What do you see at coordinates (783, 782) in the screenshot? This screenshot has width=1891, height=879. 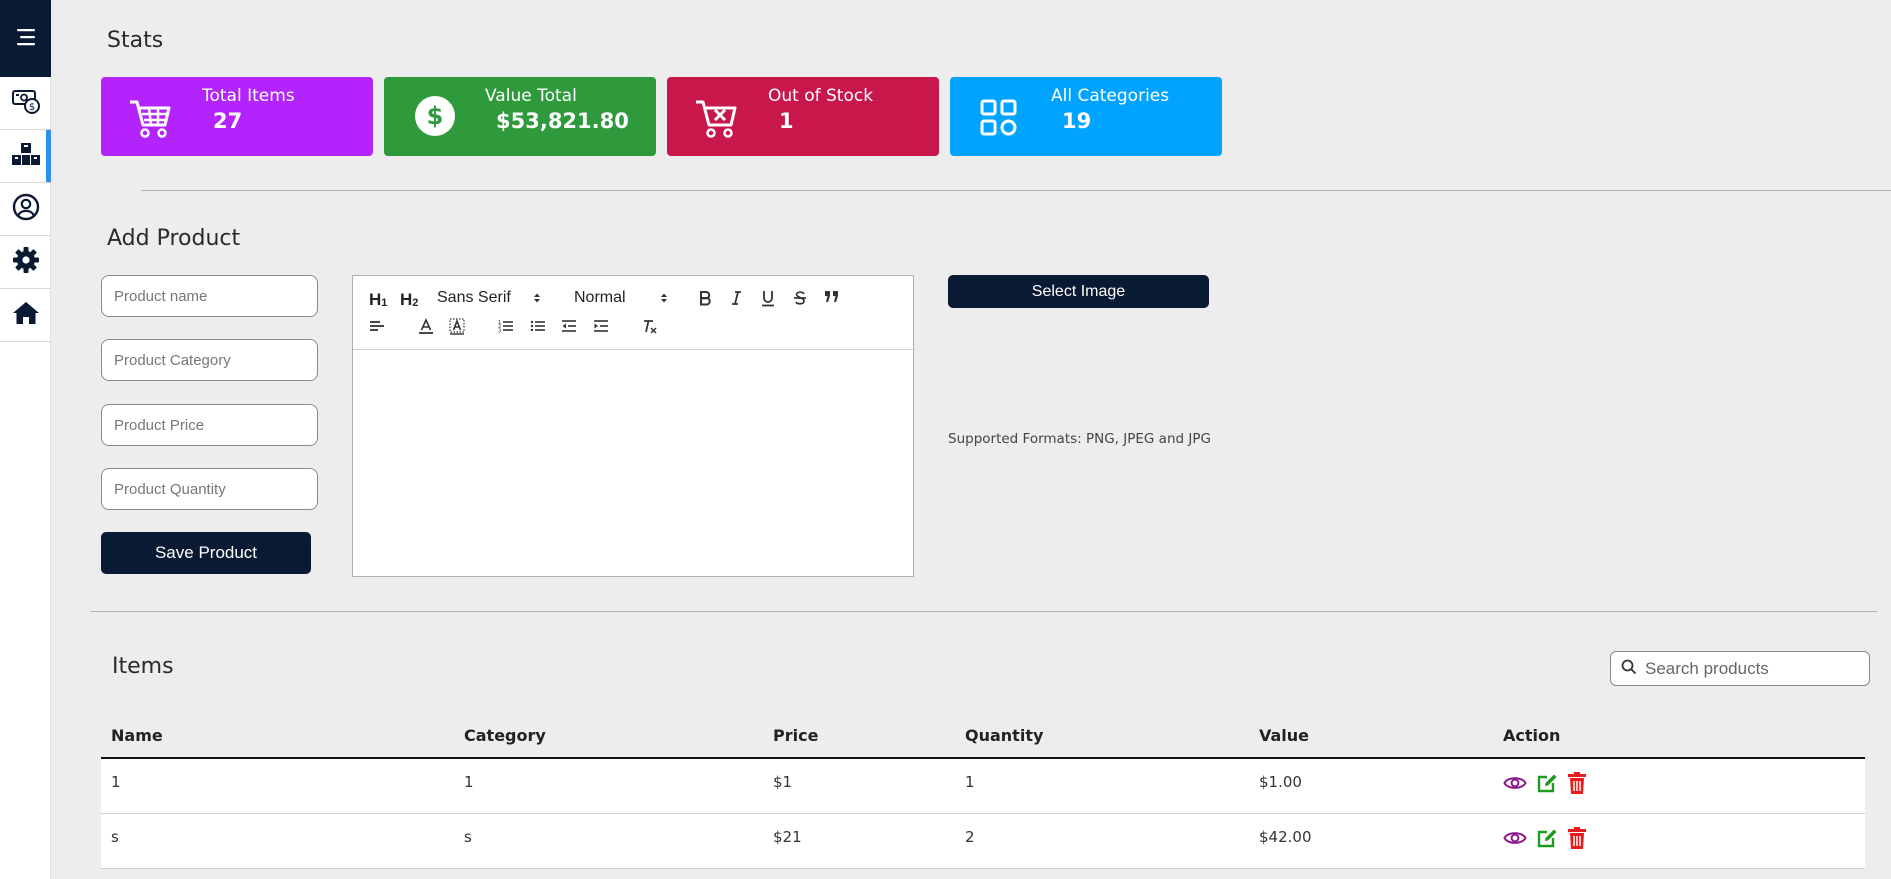 I see `cell-price: $1` at bounding box center [783, 782].